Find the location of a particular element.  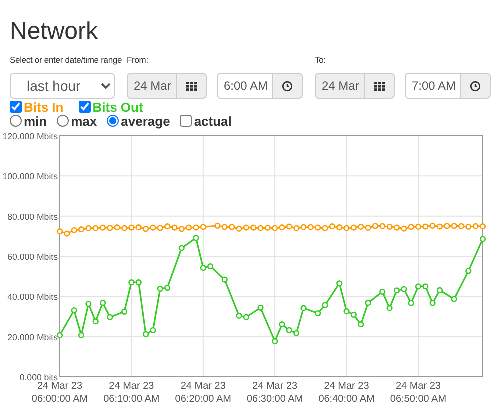

mode-label: actual is located at coordinates (213, 121).